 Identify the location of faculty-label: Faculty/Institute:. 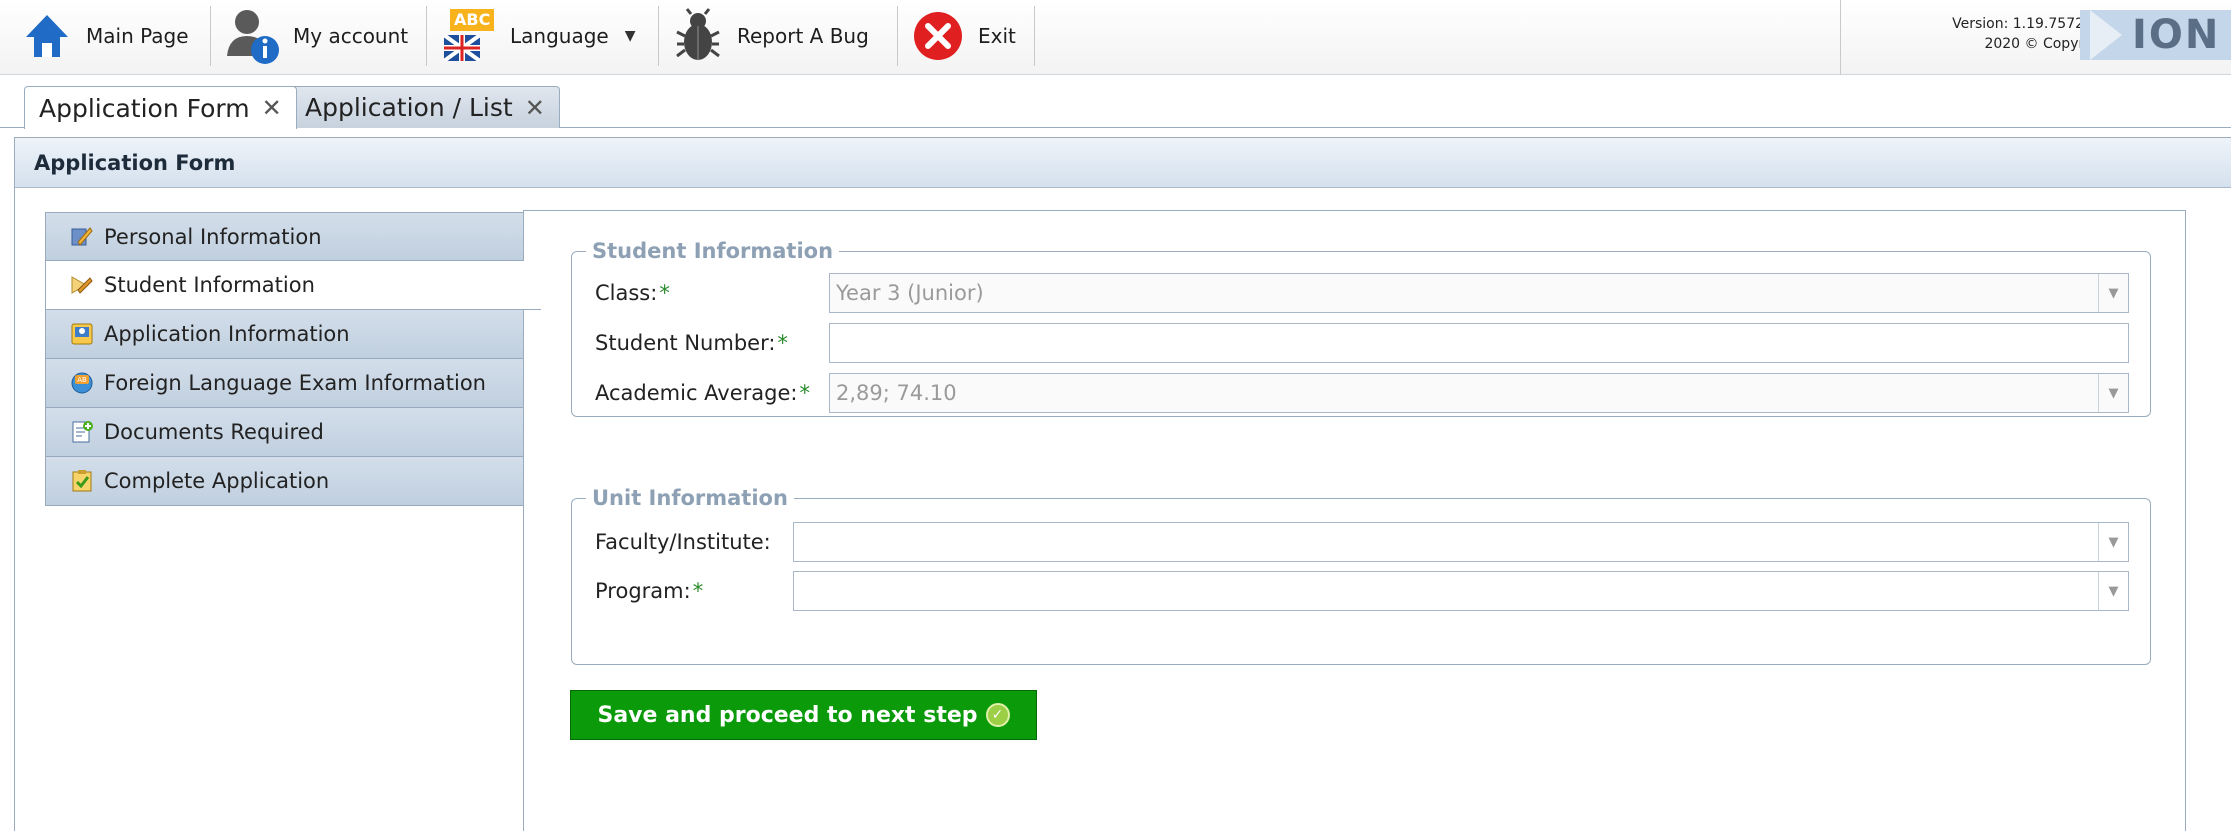
(683, 542).